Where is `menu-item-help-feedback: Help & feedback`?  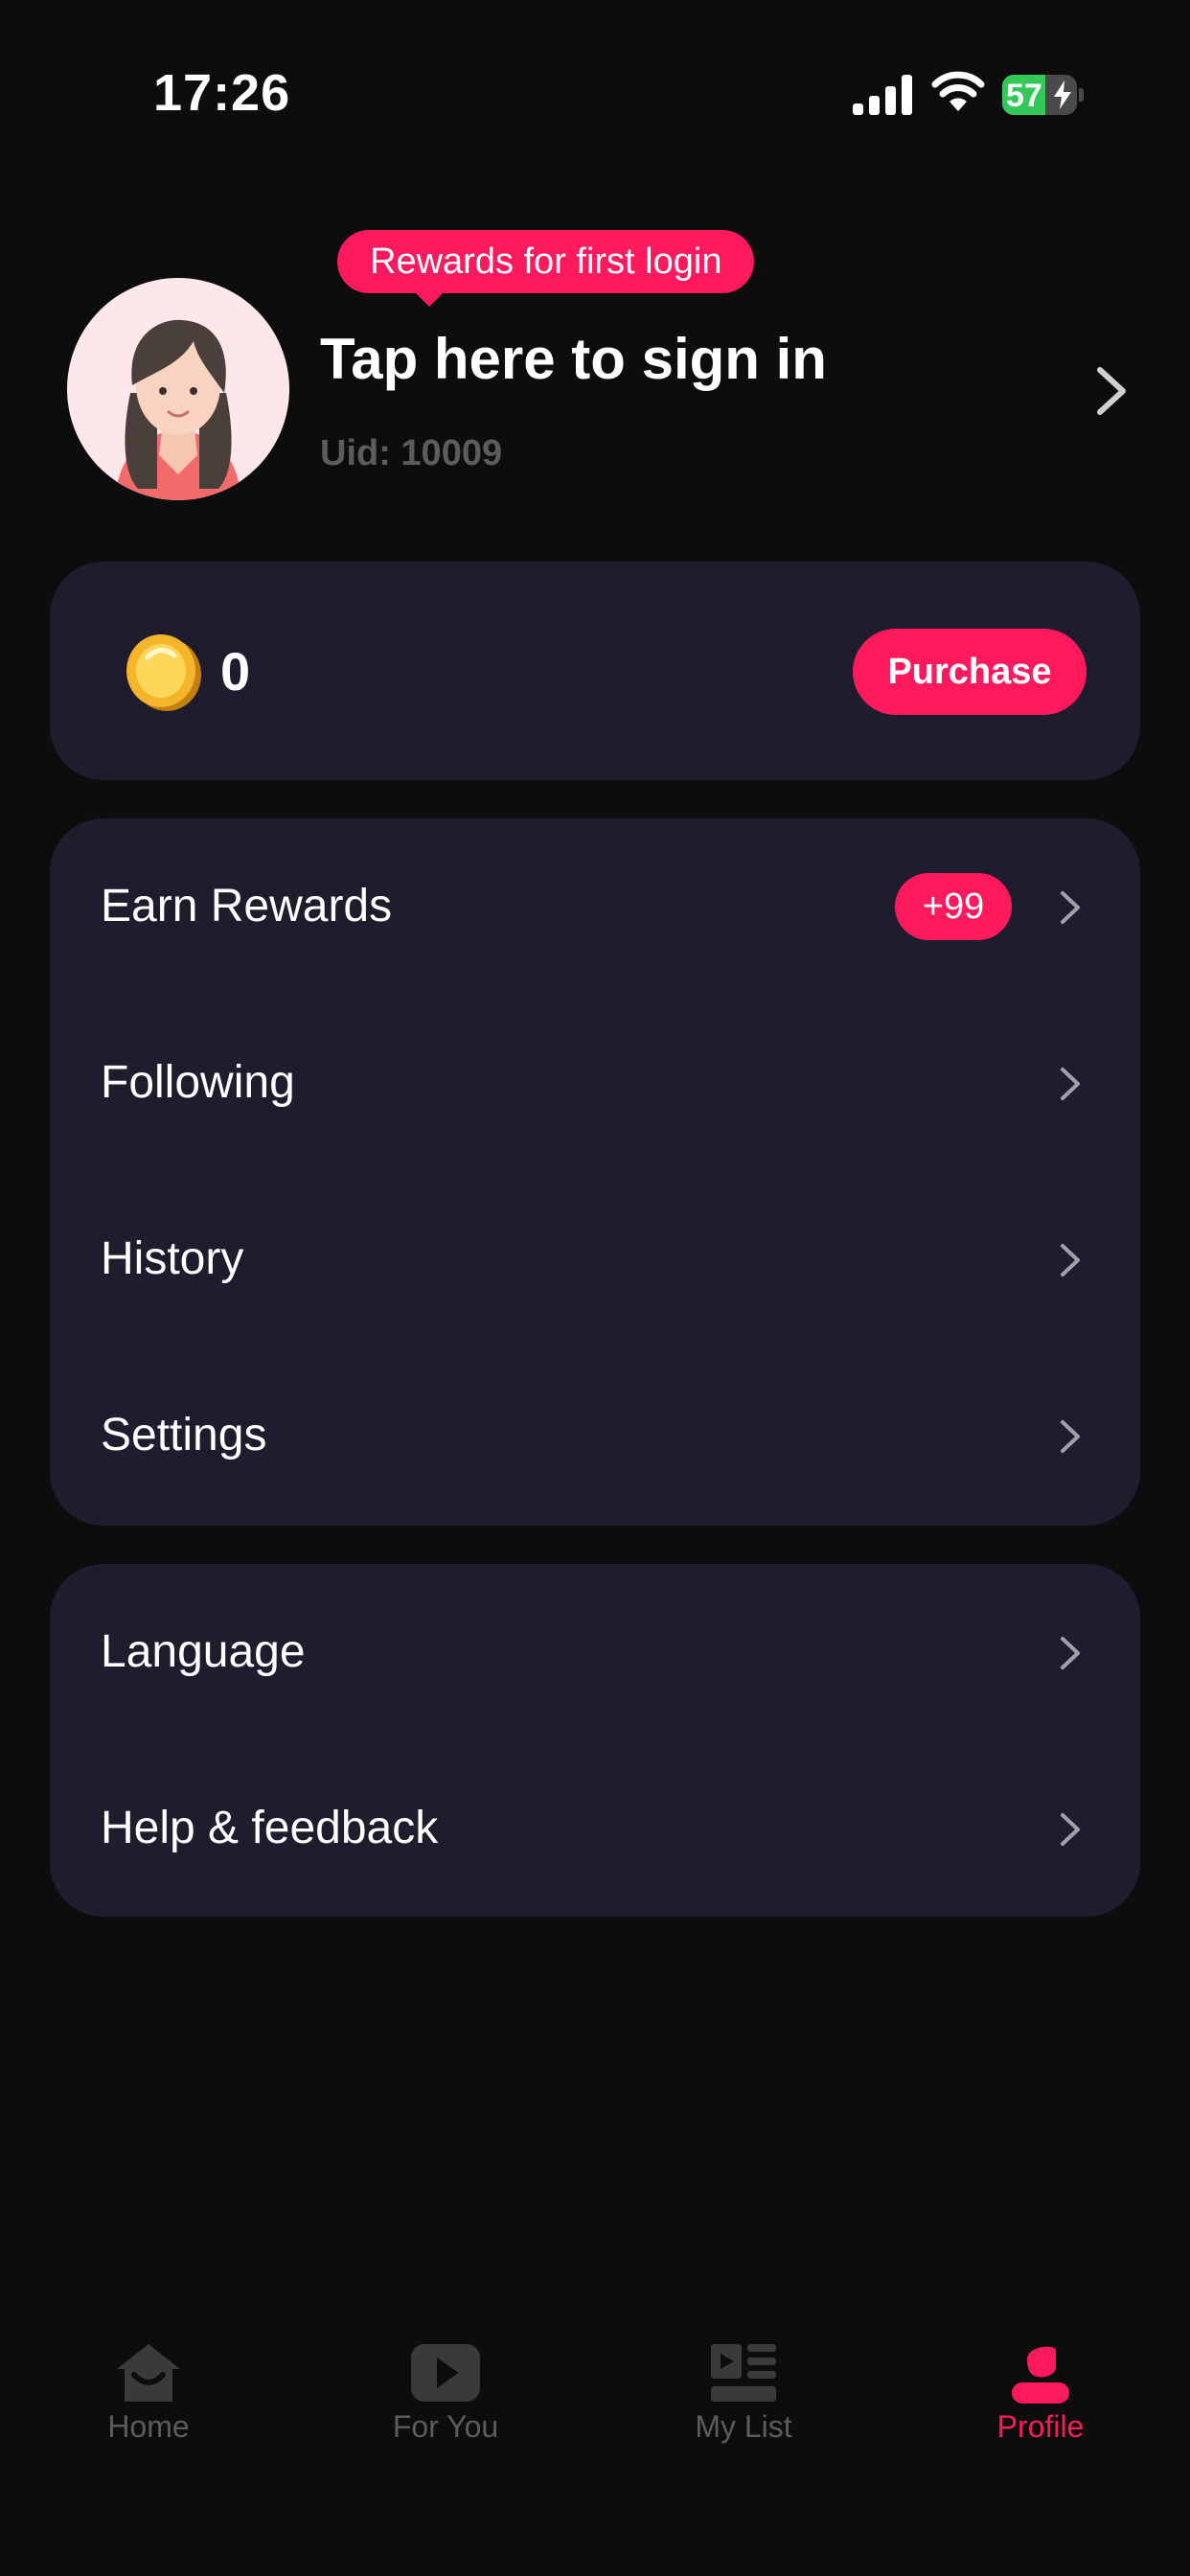
menu-item-help-feedback: Help & feedback is located at coordinates (595, 1828).